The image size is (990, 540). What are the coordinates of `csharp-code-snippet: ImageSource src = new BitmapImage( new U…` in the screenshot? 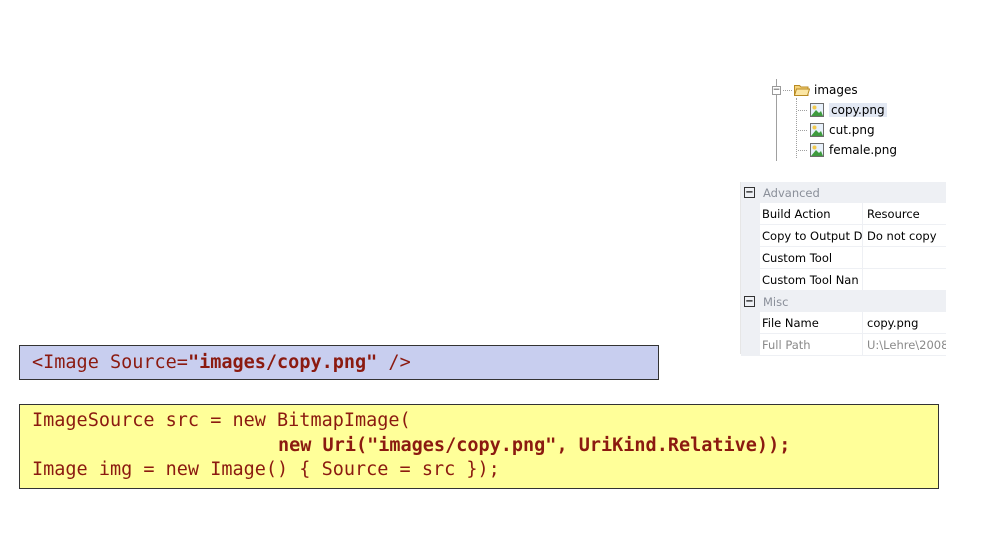 It's located at (479, 446).